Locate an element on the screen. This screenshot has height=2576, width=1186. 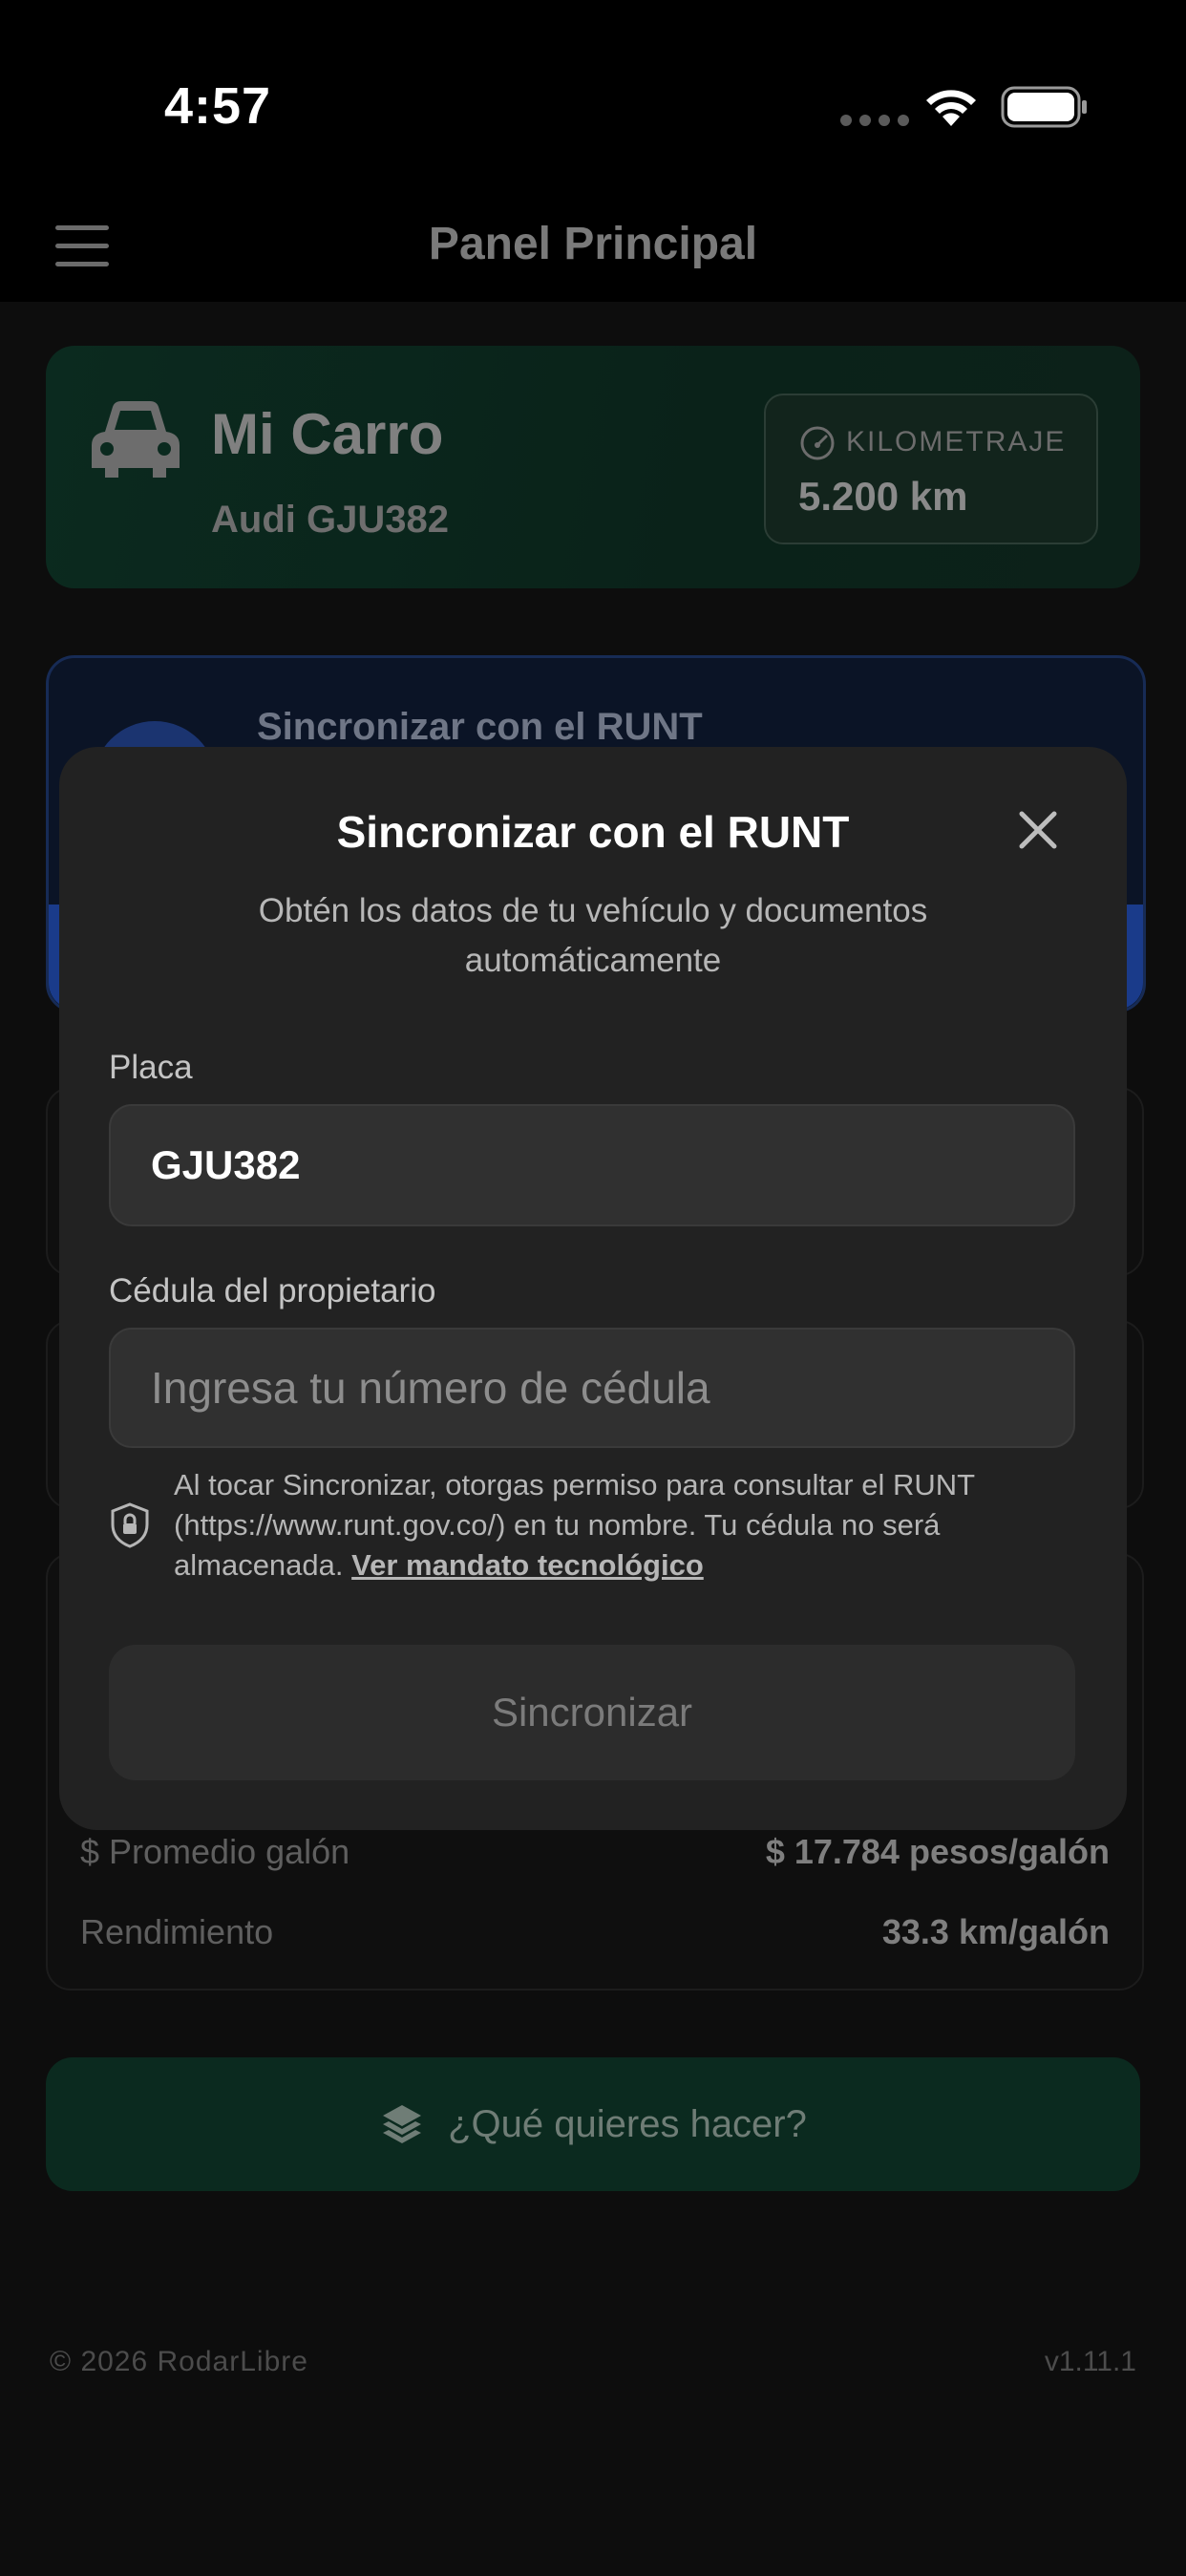
action-button-label: ¿Qué quieres hacer? is located at coordinates (628, 2123).